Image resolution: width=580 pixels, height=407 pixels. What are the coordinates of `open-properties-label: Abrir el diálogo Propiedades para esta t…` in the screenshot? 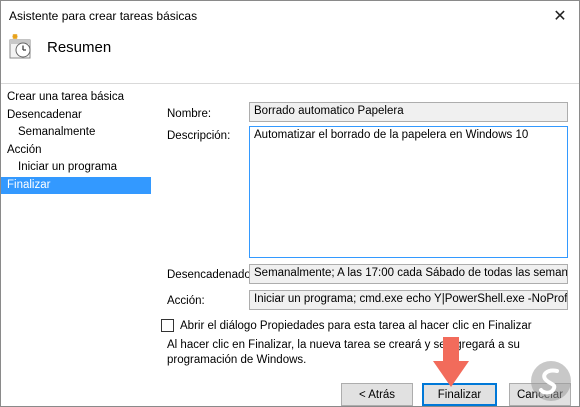 It's located at (356, 326).